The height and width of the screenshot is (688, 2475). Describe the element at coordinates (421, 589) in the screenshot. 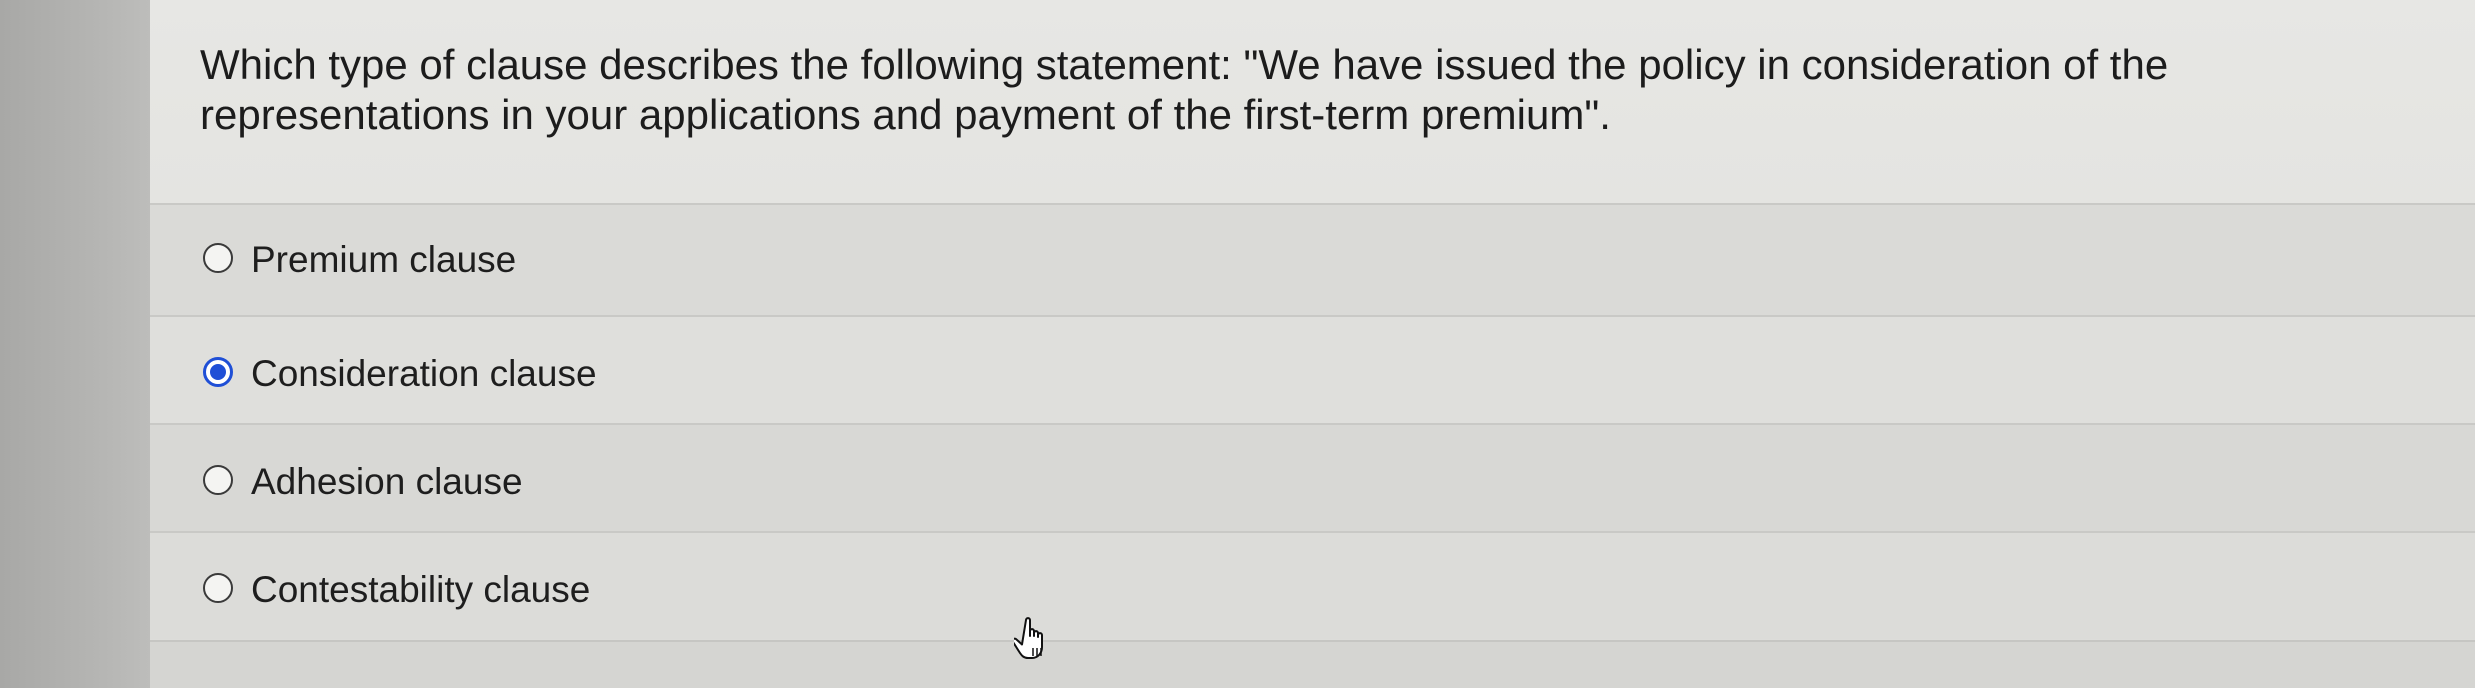

I see `option-label: Contestability clause` at that location.